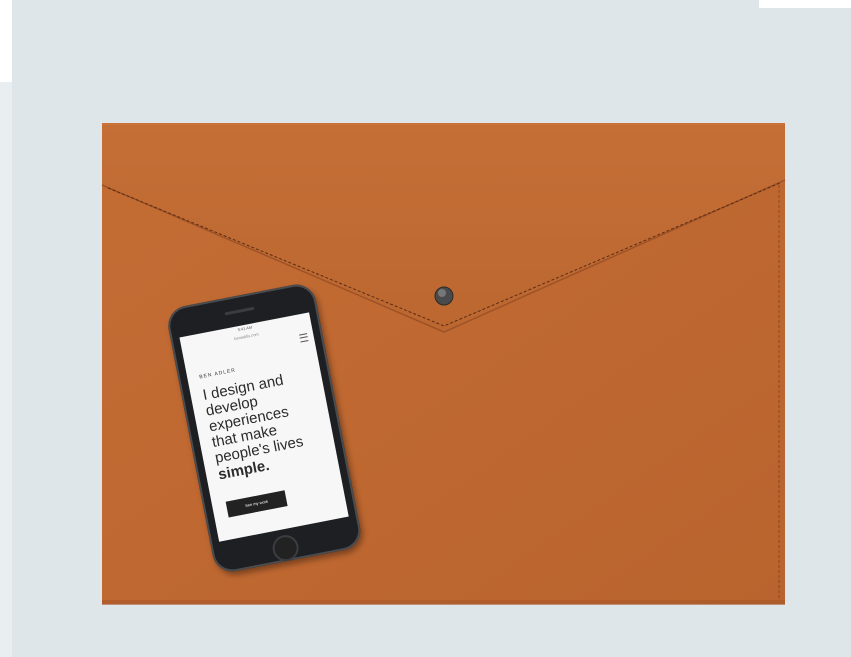 This screenshot has width=851, height=657. I want to click on hamburger-menu-icon, so click(304, 338).